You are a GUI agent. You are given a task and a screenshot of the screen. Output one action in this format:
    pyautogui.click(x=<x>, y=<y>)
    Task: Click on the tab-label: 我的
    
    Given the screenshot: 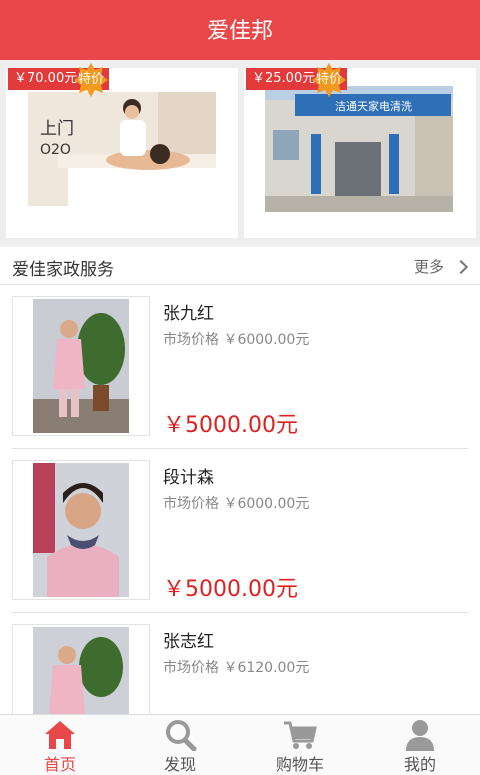 What is the action you would take?
    pyautogui.click(x=419, y=764)
    